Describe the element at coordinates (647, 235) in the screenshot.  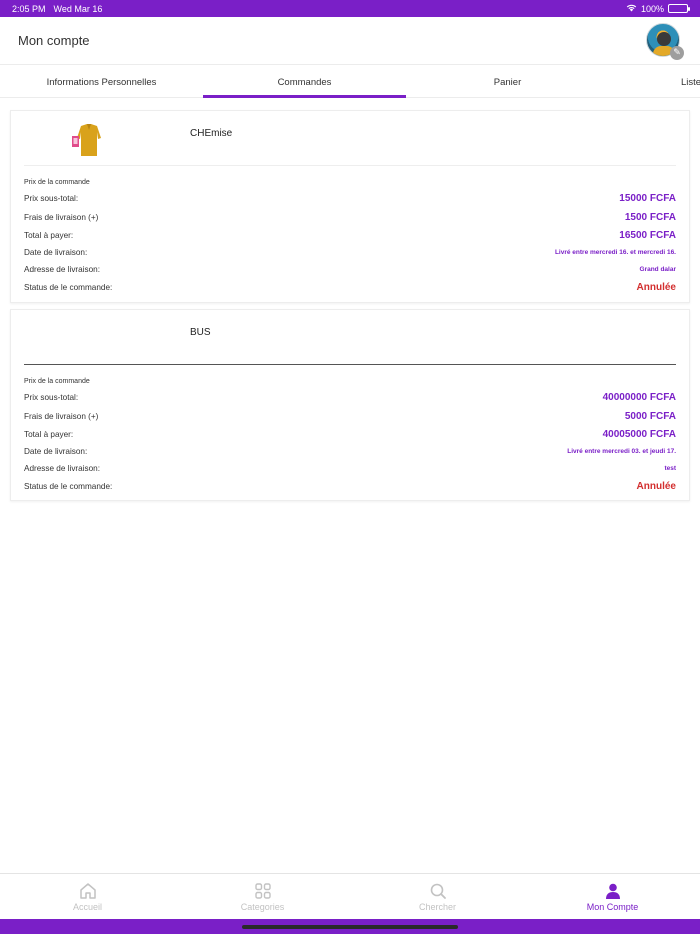
I see `total-value: 16500 FCFA` at that location.